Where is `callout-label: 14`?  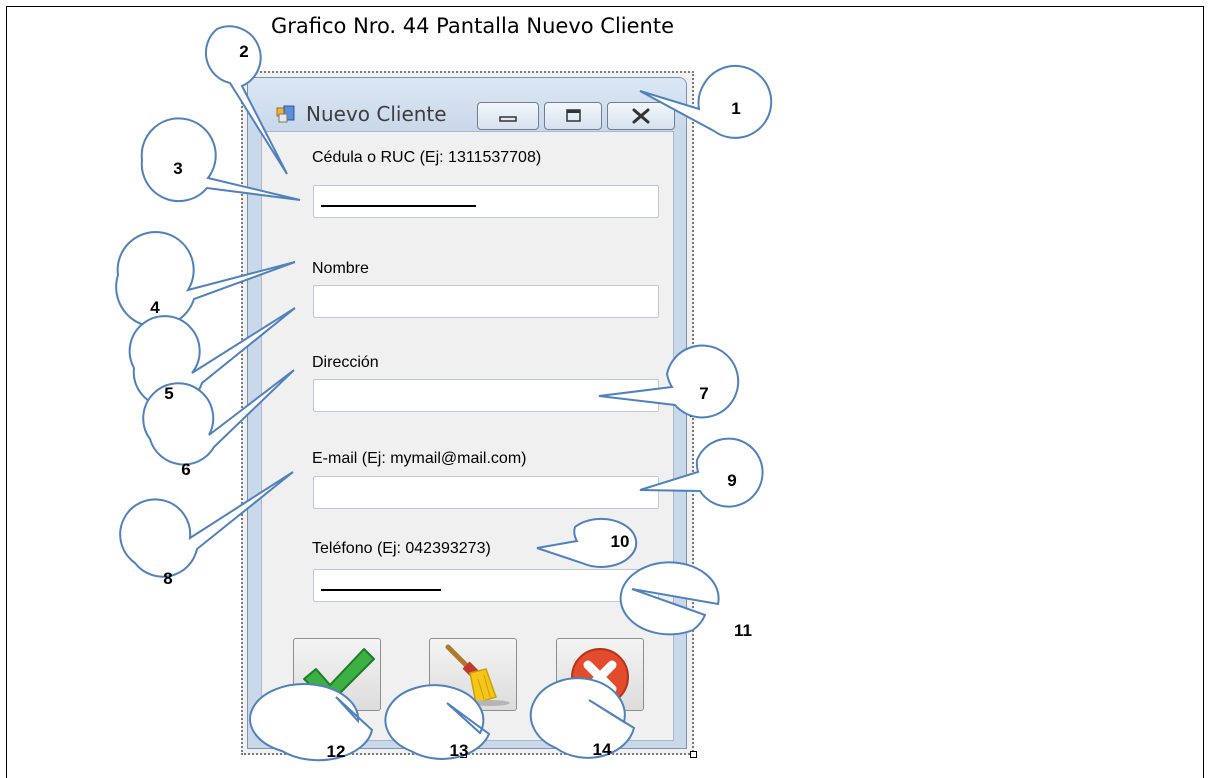
callout-label: 14 is located at coordinates (602, 749).